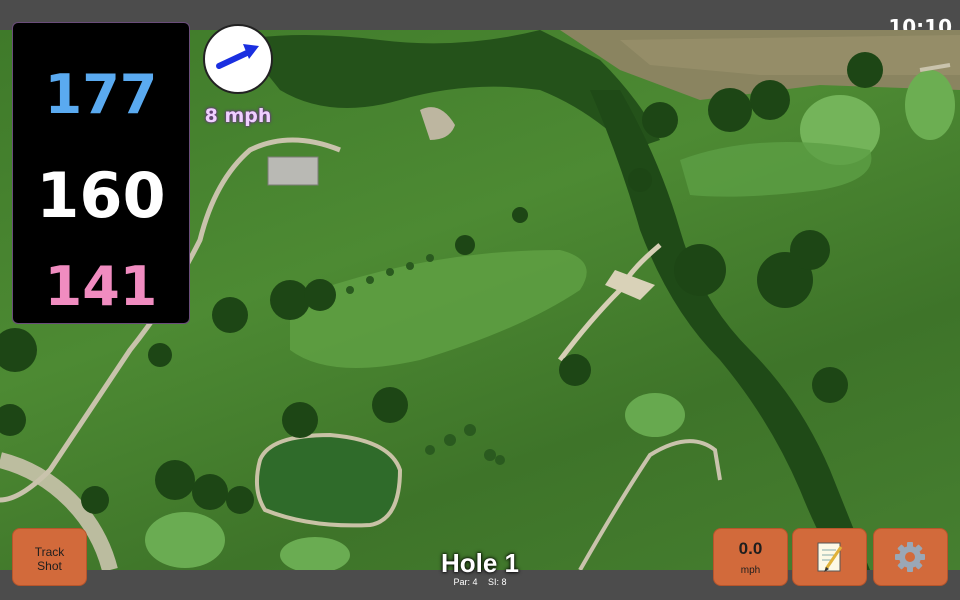  I want to click on hole-info: Par: 4 SI: 8, so click(480, 582).